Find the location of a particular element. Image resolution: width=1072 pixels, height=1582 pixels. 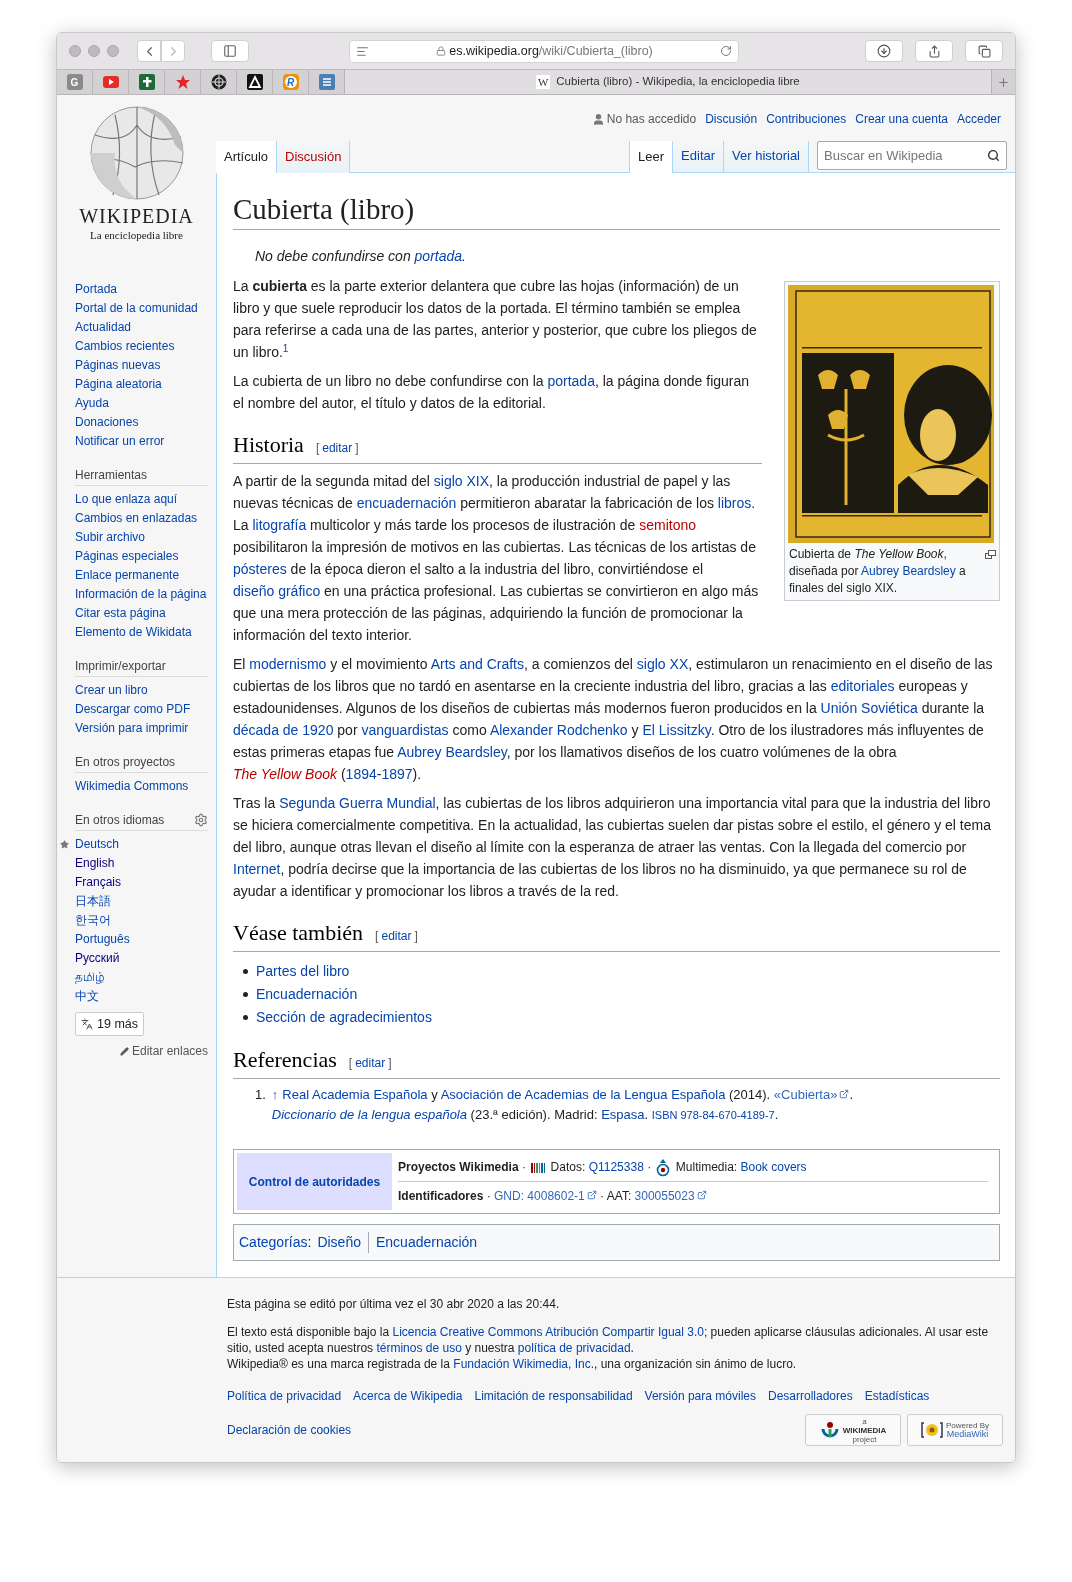

sidebar-link: Cambios en enlazadas is located at coordinates (141, 518).